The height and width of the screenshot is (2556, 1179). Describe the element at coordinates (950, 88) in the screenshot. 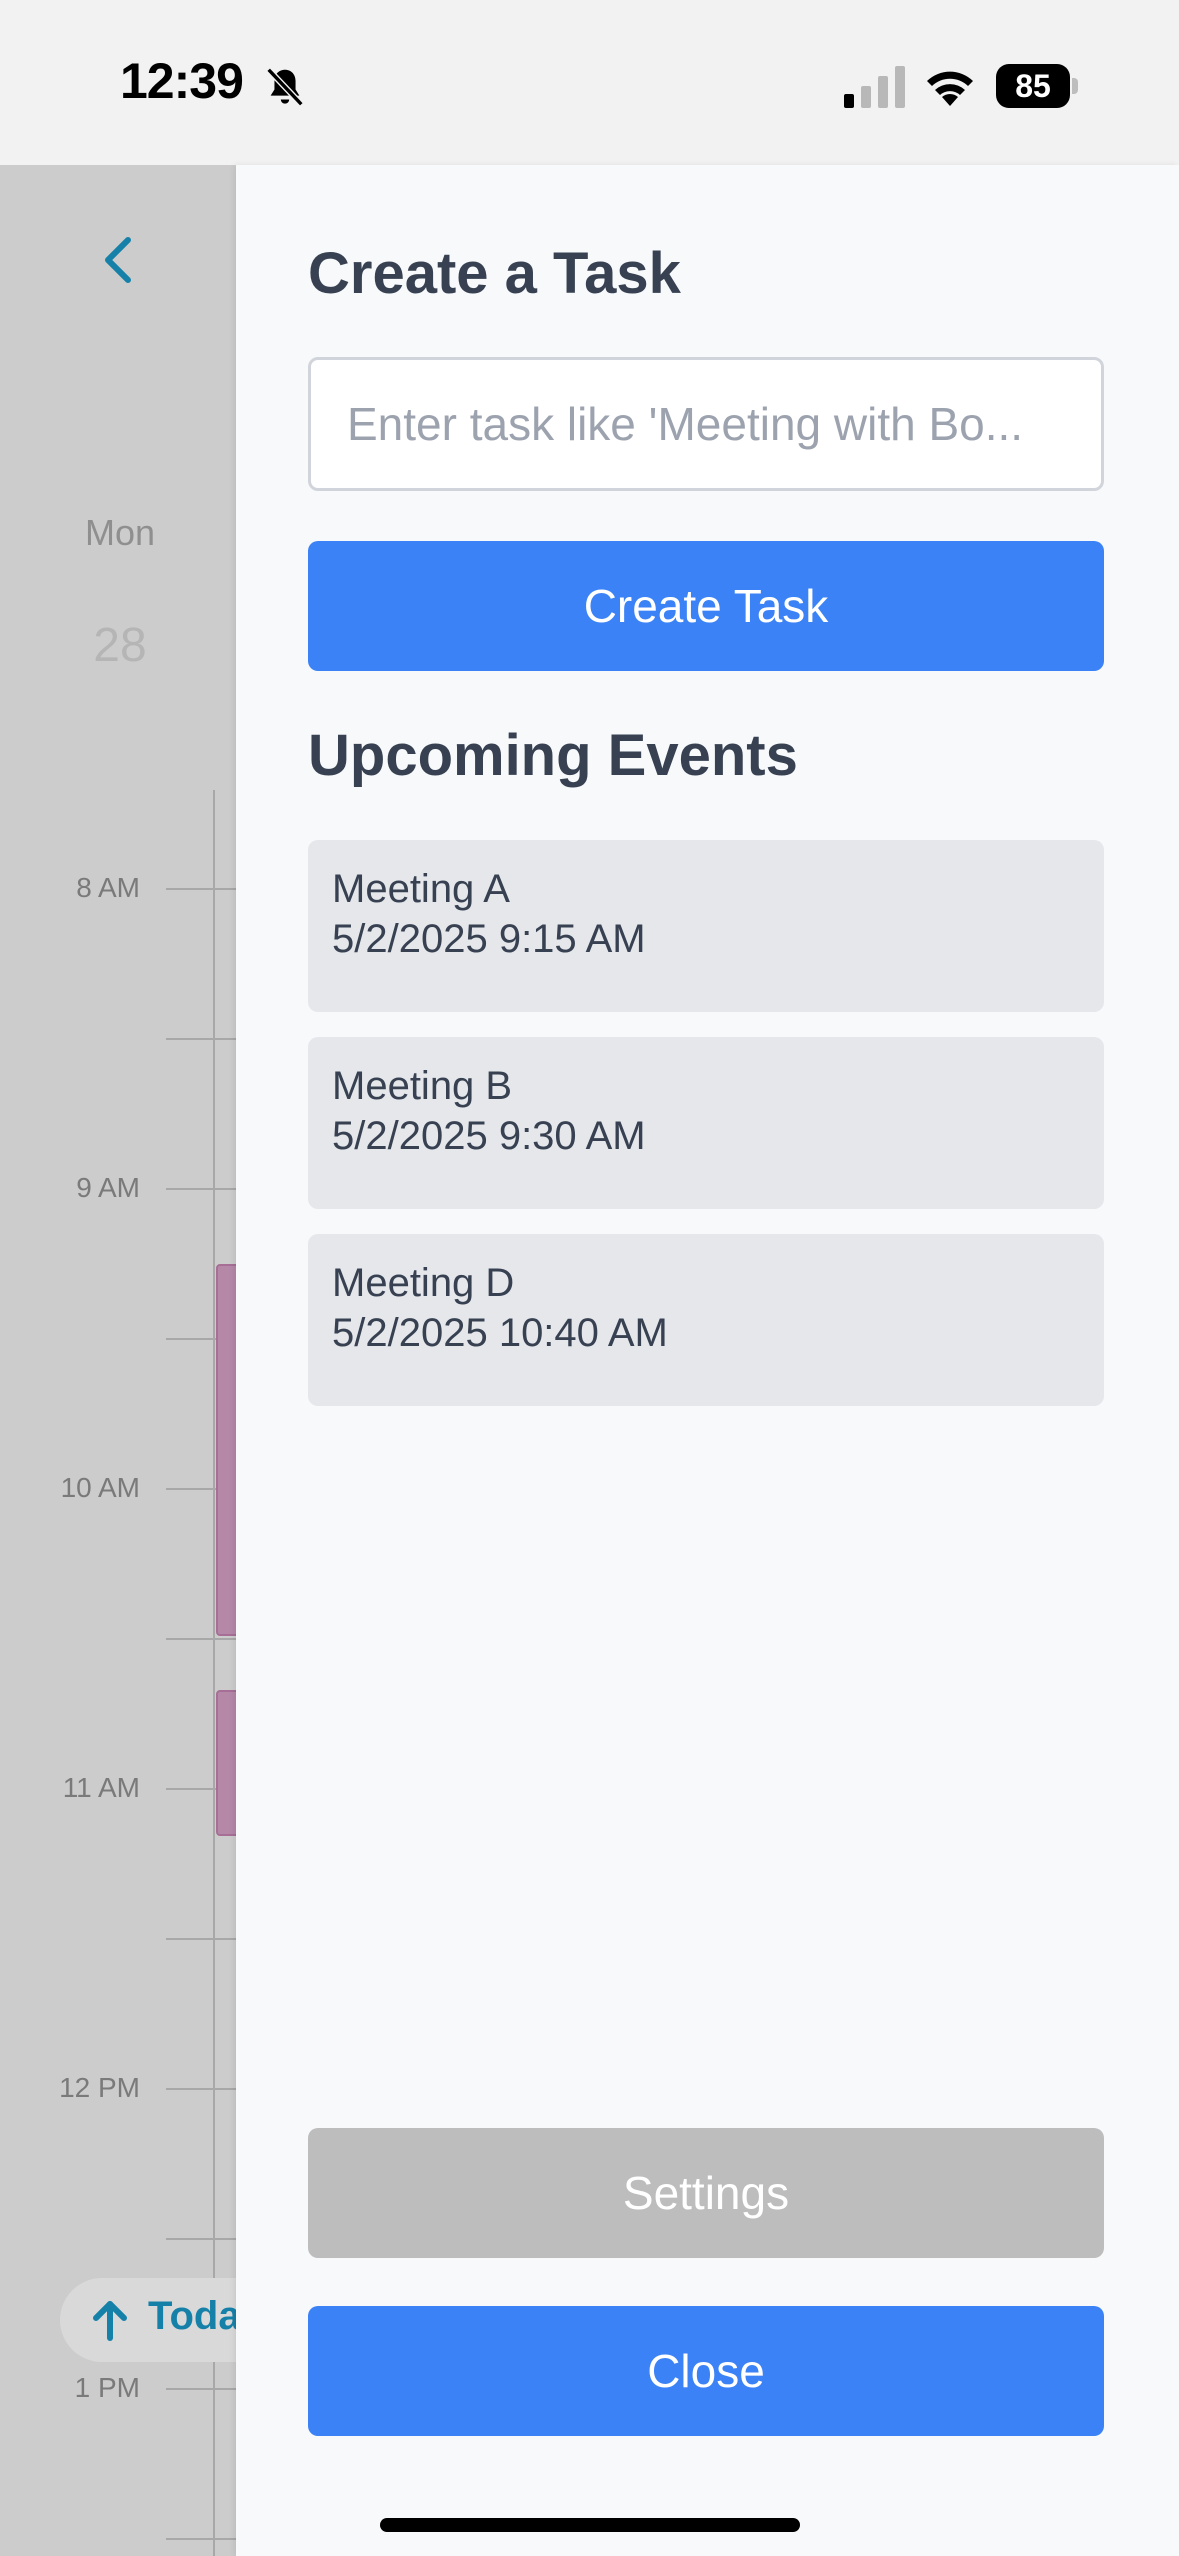

I see `wifi-icon` at that location.